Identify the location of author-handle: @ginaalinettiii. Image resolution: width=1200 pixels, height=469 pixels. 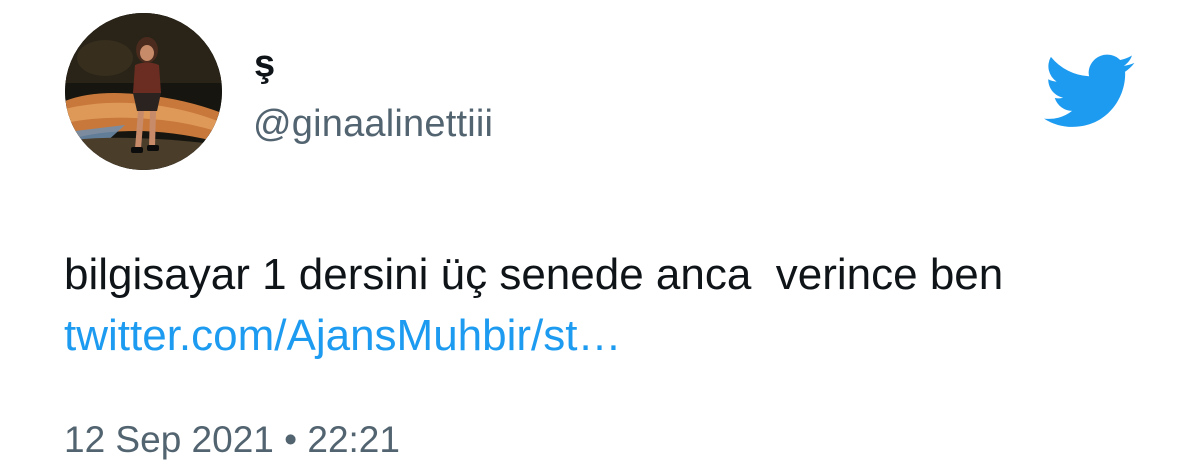
(373, 124).